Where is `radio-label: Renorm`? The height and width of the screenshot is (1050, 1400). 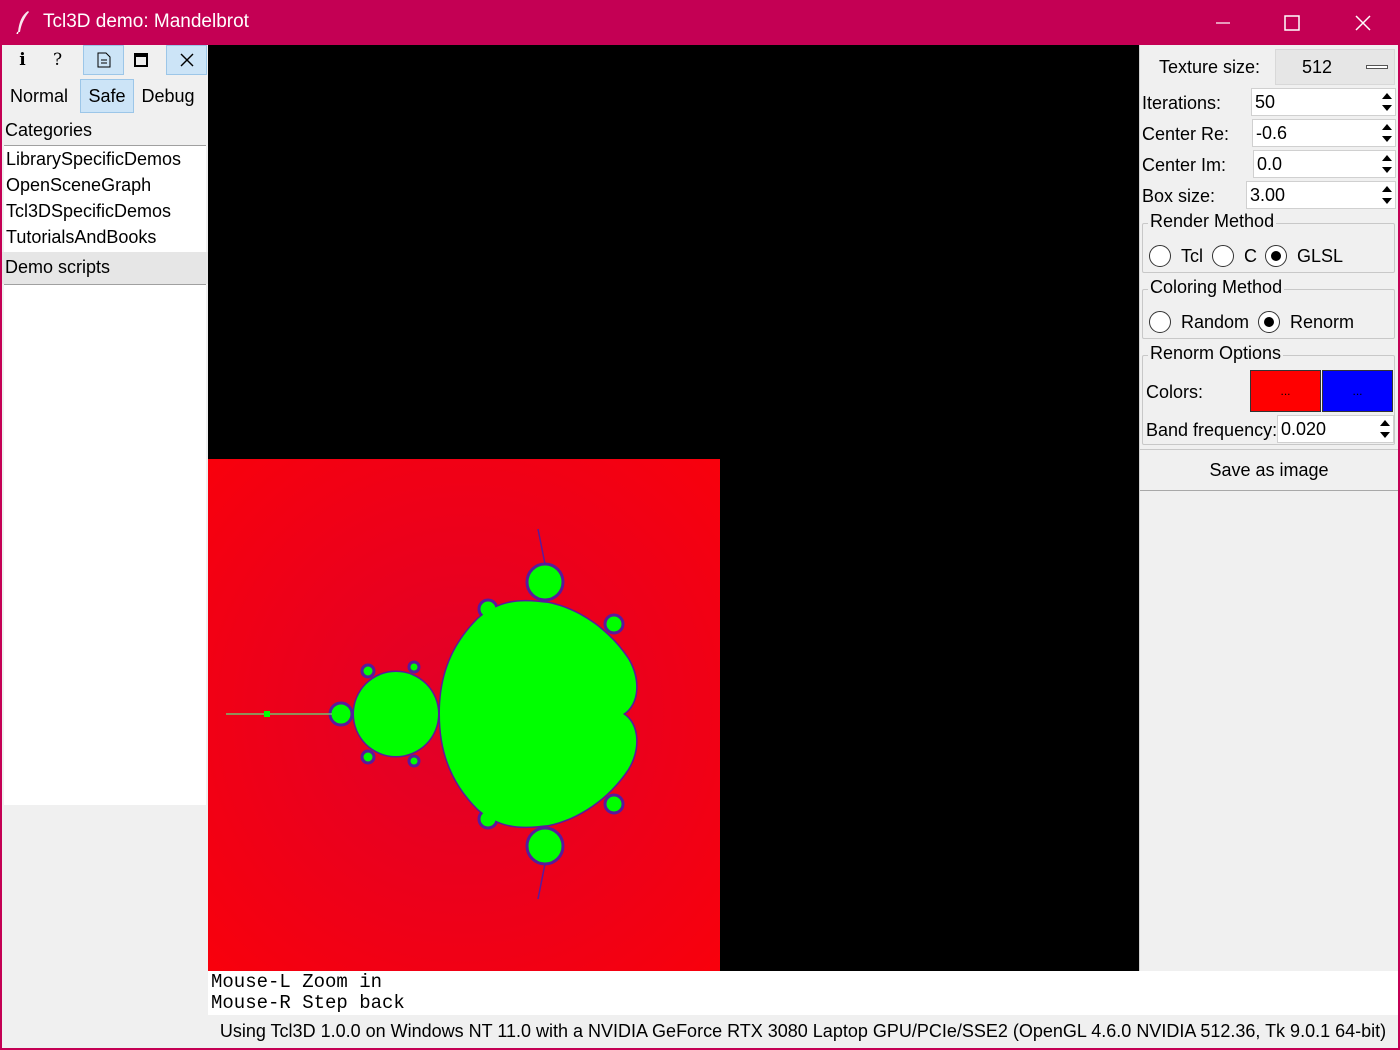 radio-label: Renorm is located at coordinates (1322, 321).